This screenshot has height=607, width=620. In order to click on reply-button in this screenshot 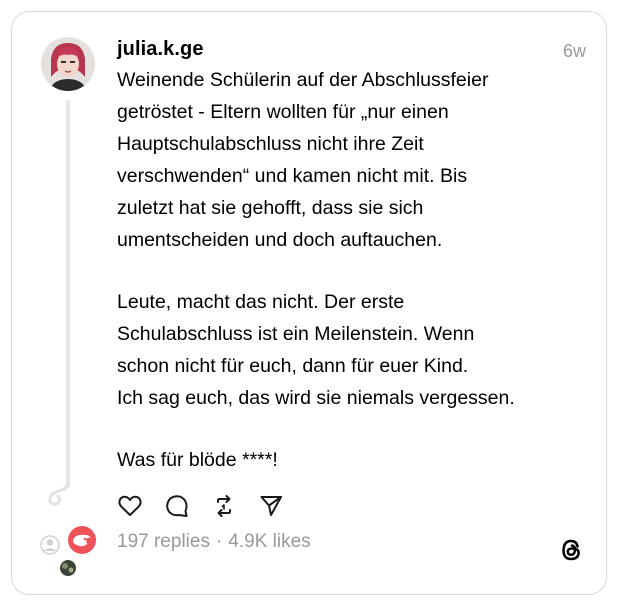, I will do `click(177, 506)`.